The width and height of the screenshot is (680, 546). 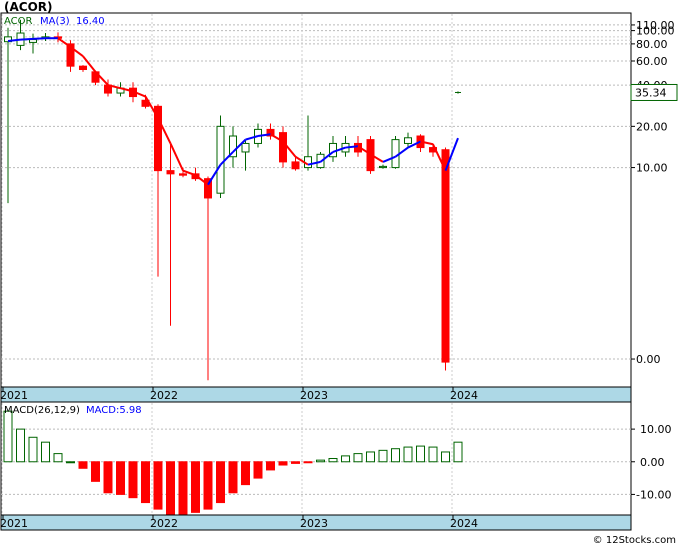 I want to click on last-price-box: 35.34, so click(x=654, y=92).